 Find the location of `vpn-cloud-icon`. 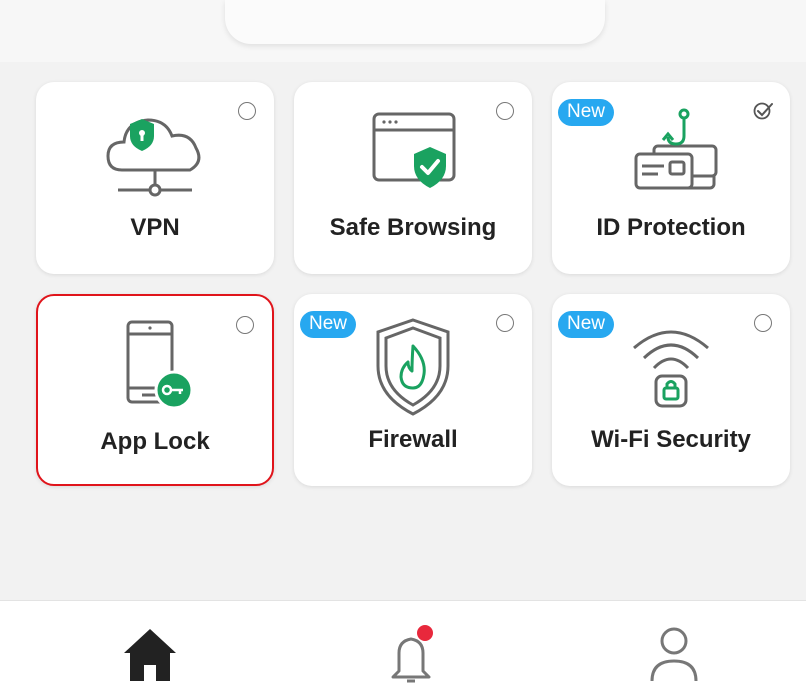

vpn-cloud-icon is located at coordinates (153, 157).